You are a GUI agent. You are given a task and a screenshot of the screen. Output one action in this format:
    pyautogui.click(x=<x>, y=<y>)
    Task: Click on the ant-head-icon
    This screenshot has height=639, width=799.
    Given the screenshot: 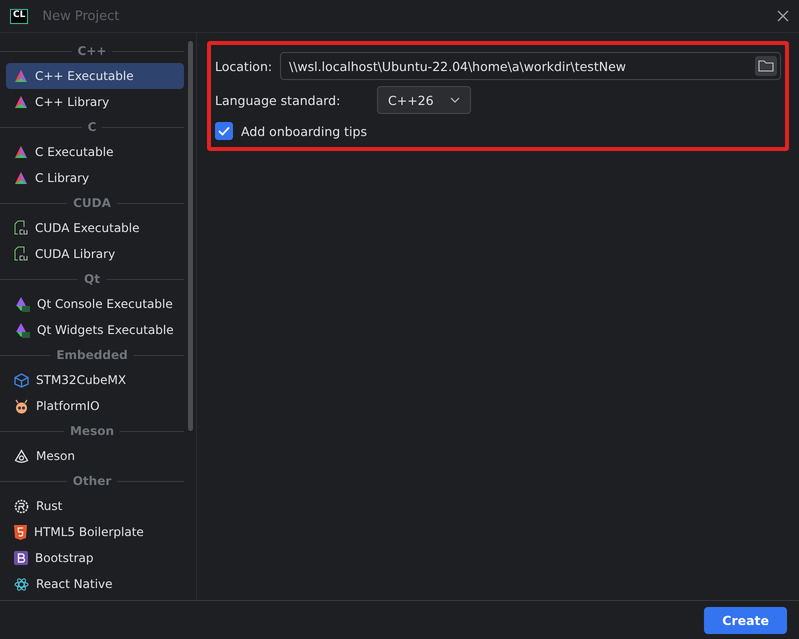 What is the action you would take?
    pyautogui.click(x=21, y=406)
    